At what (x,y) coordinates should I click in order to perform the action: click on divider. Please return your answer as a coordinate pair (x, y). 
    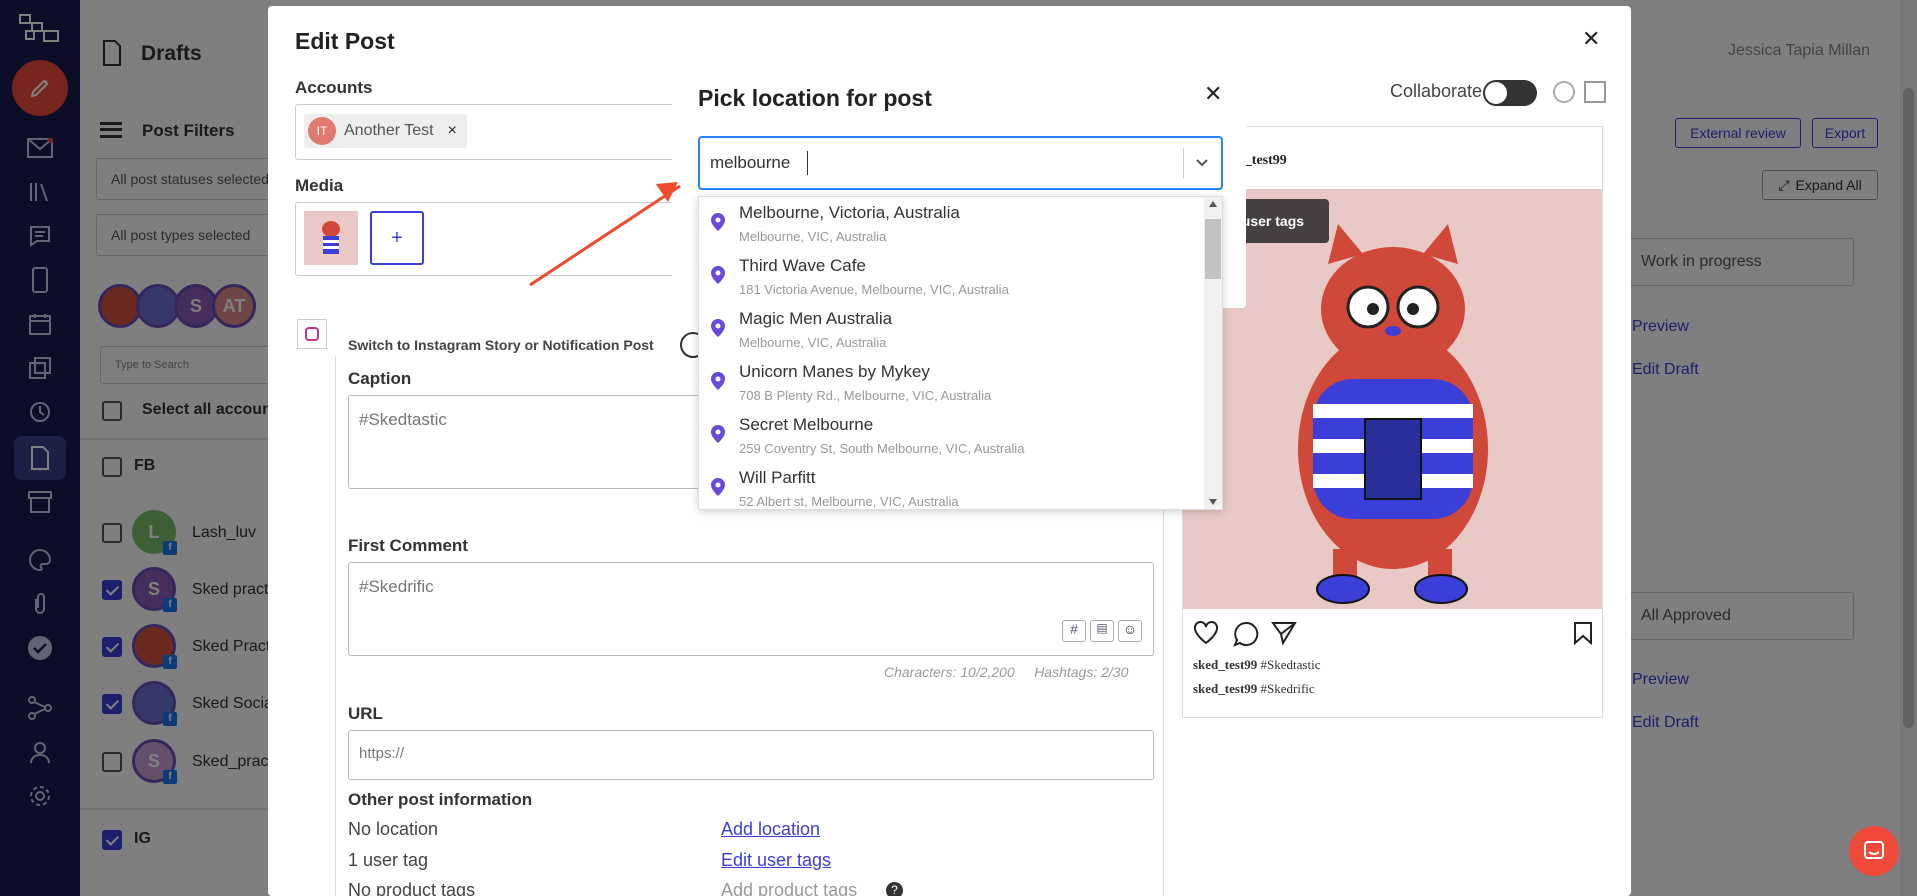
    Looking at the image, I should click on (1183, 163).